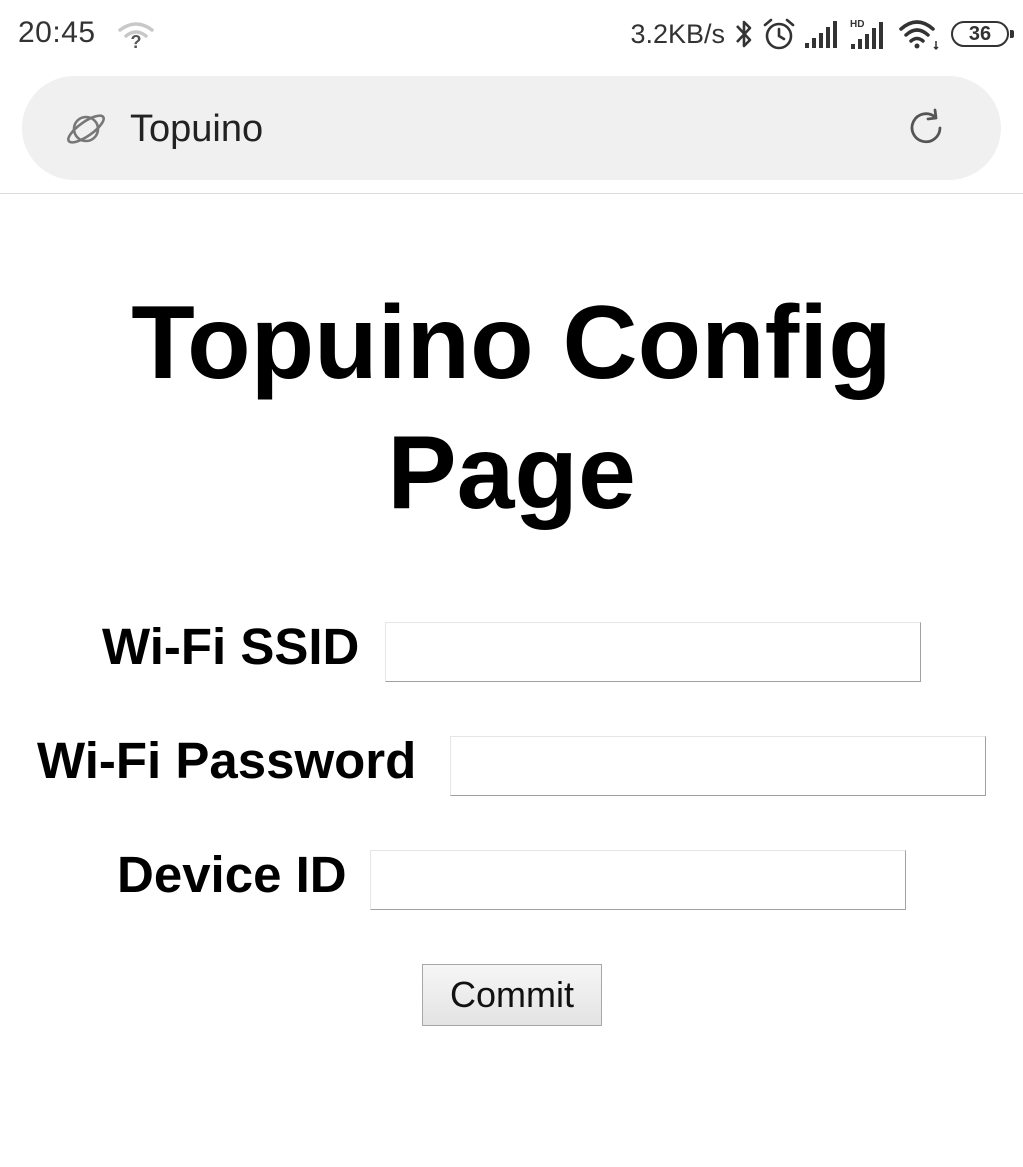  What do you see at coordinates (919, 35) in the screenshot?
I see `wifi-icon` at bounding box center [919, 35].